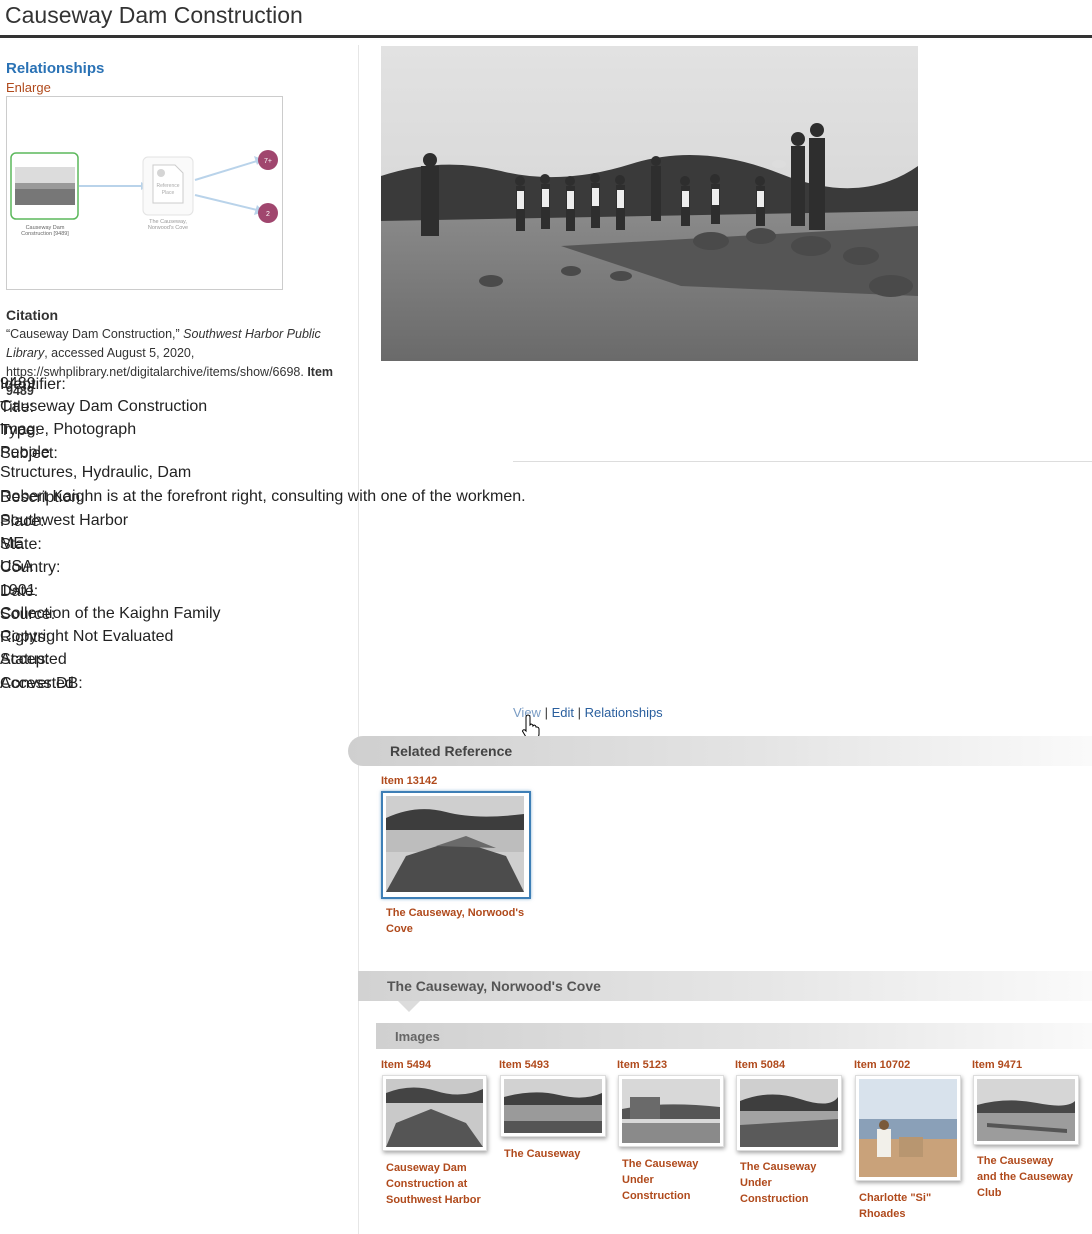 This screenshot has width=1092, height=1234. What do you see at coordinates (417, 1036) in the screenshot?
I see `images-heading: Images` at bounding box center [417, 1036].